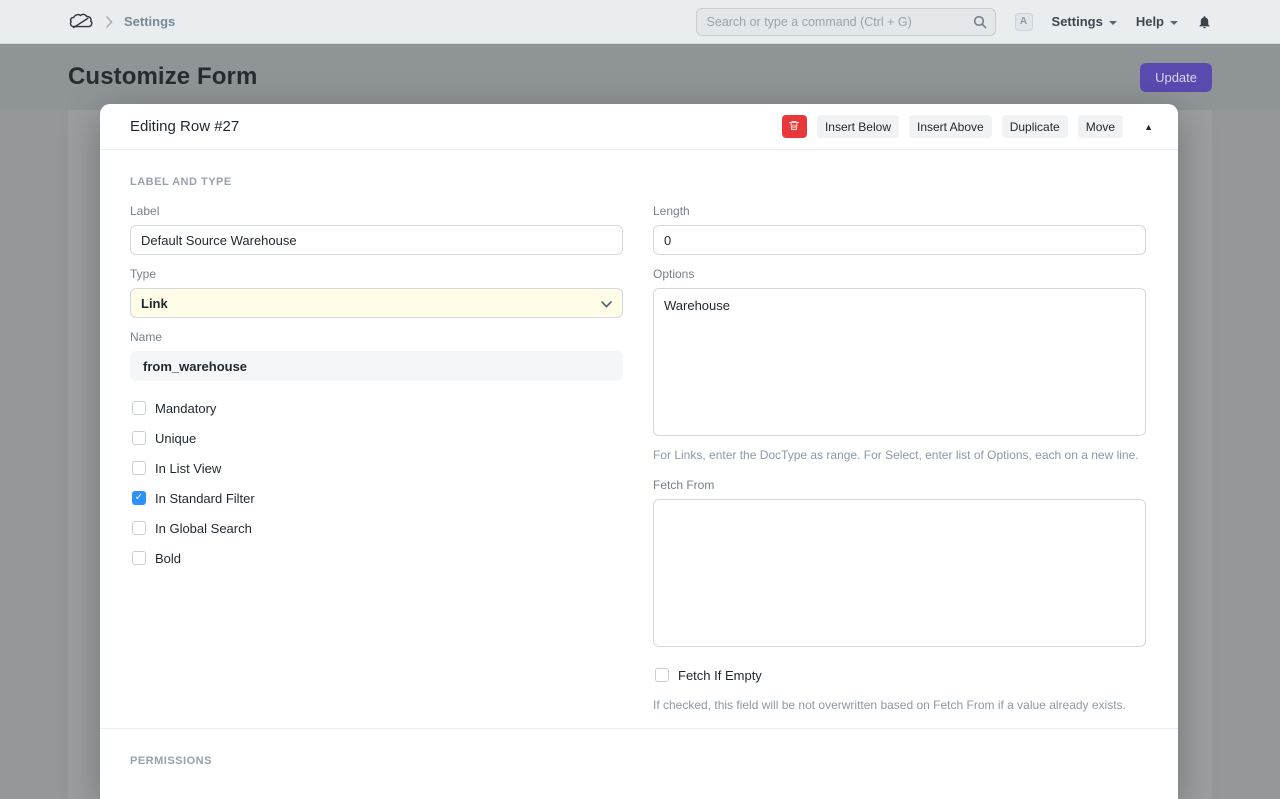 This screenshot has height=799, width=1280. What do you see at coordinates (1077, 21) in the screenshot?
I see `settings-dropdown-label: Settings` at bounding box center [1077, 21].